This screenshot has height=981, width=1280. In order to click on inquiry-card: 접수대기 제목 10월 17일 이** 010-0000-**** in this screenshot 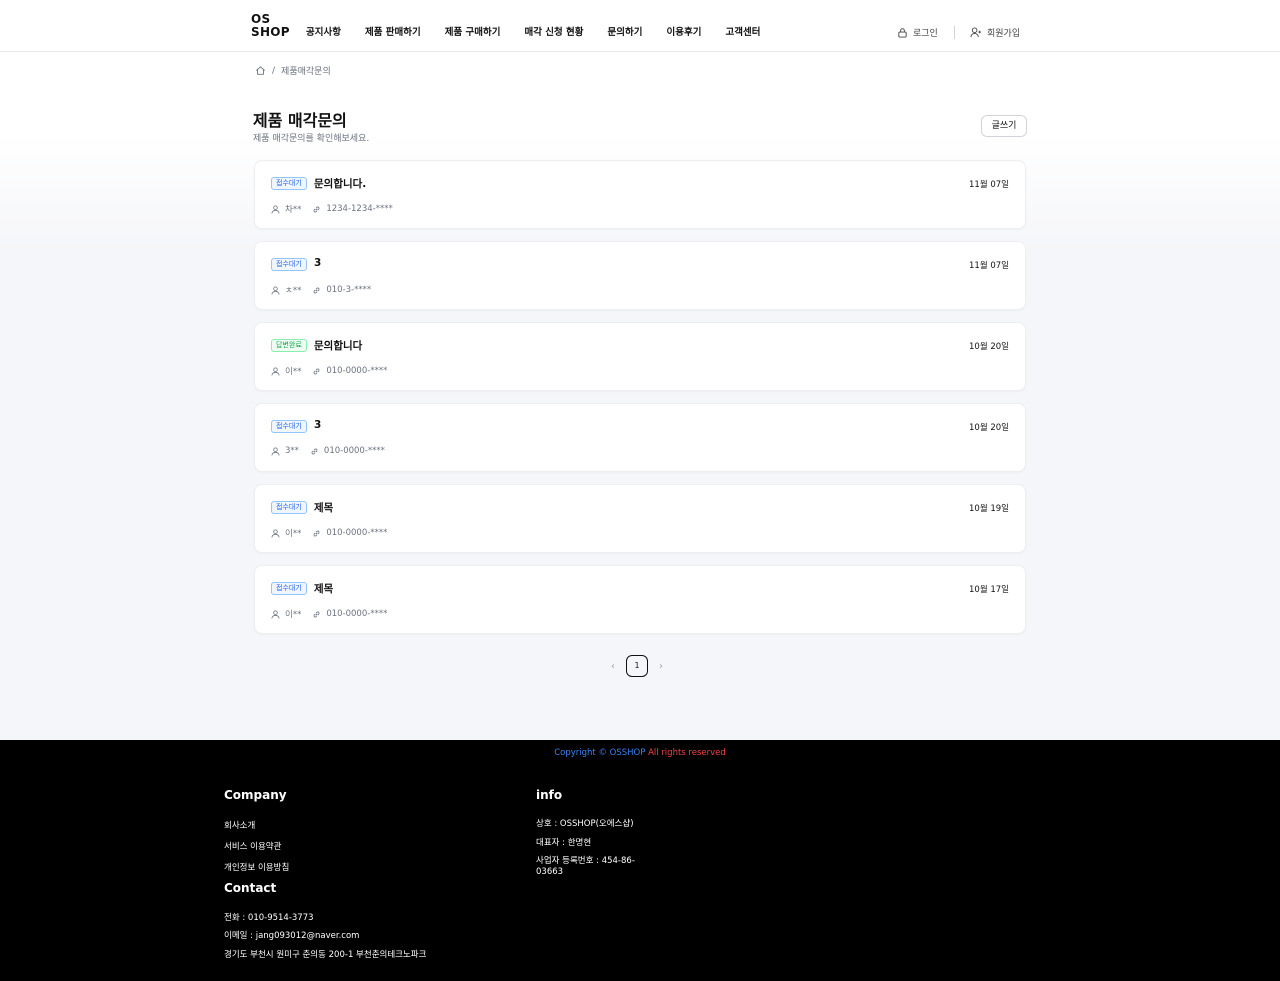, I will do `click(640, 599)`.